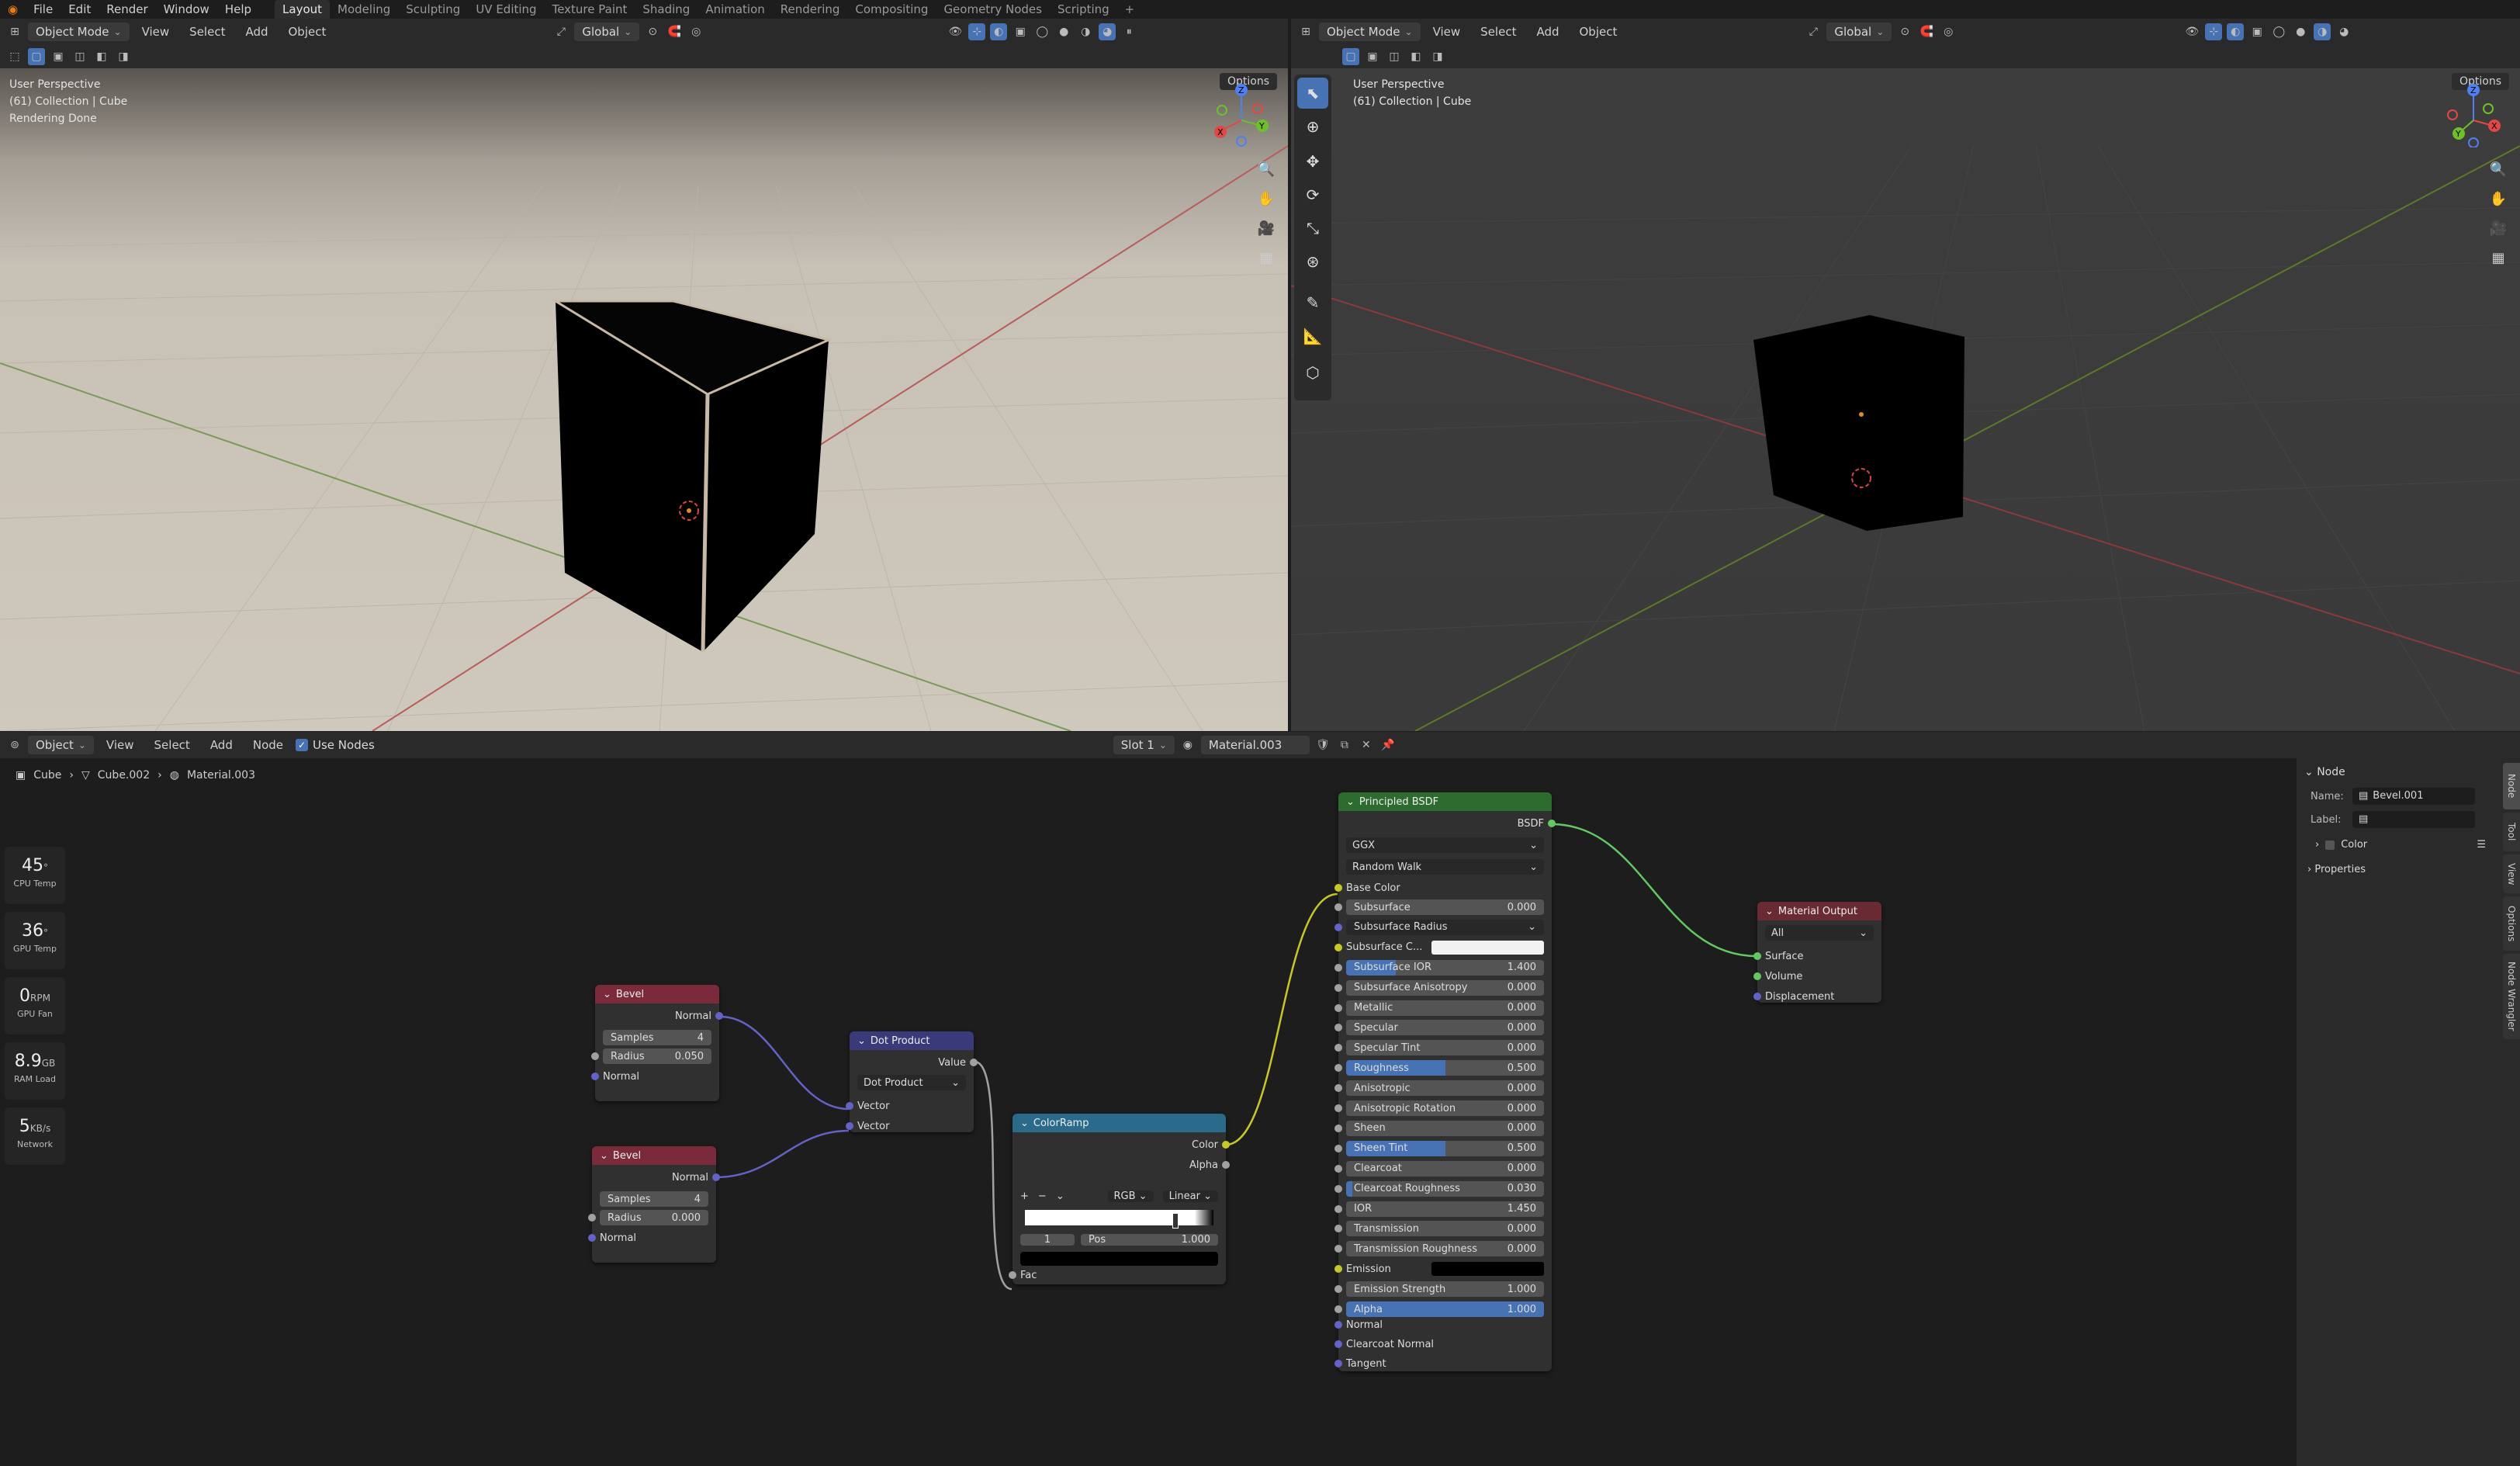 The image size is (2520, 1466). What do you see at coordinates (127, 9) in the screenshot?
I see `menu-render: Render` at bounding box center [127, 9].